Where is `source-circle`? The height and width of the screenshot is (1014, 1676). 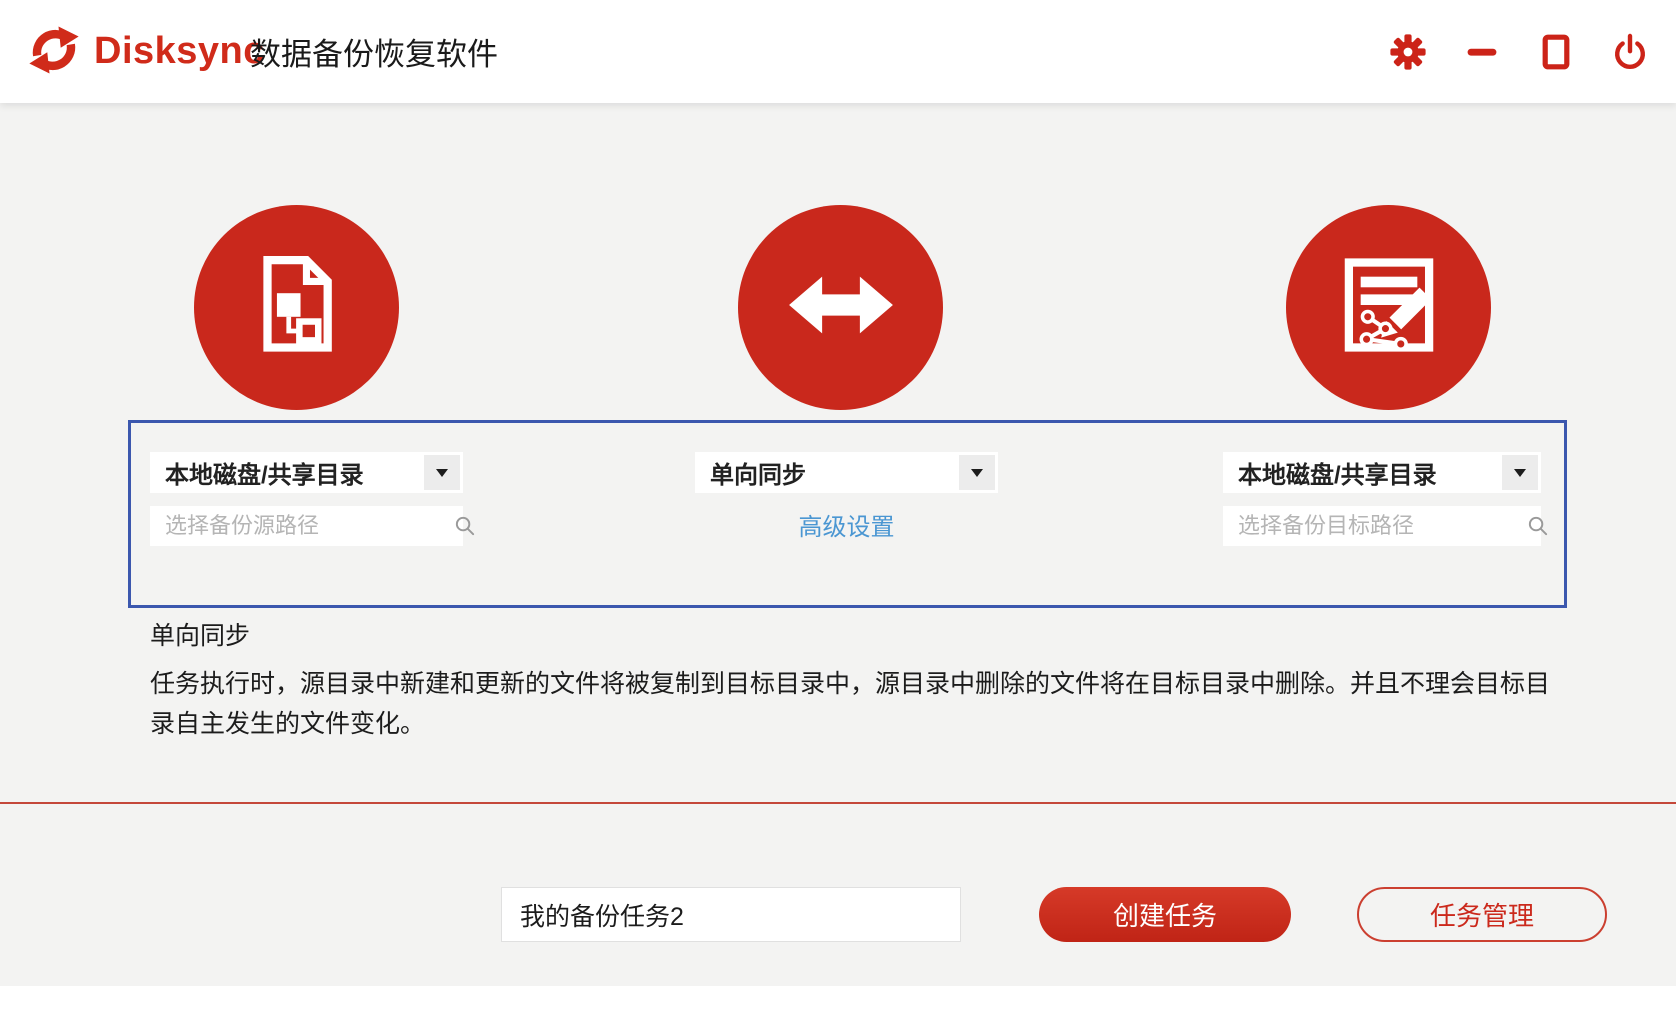 source-circle is located at coordinates (296, 307).